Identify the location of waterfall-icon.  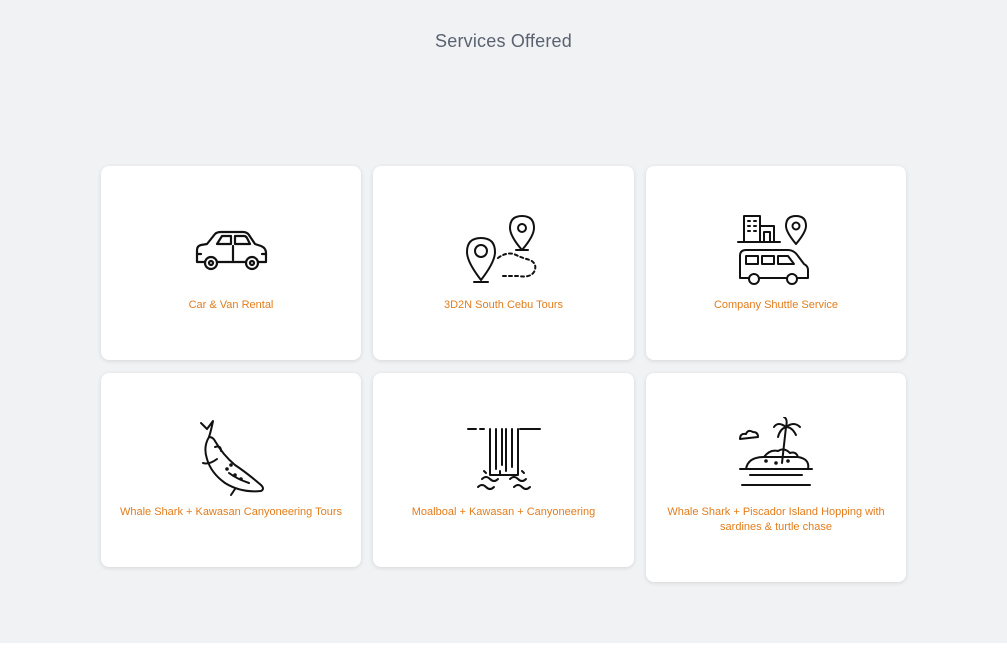
(504, 457).